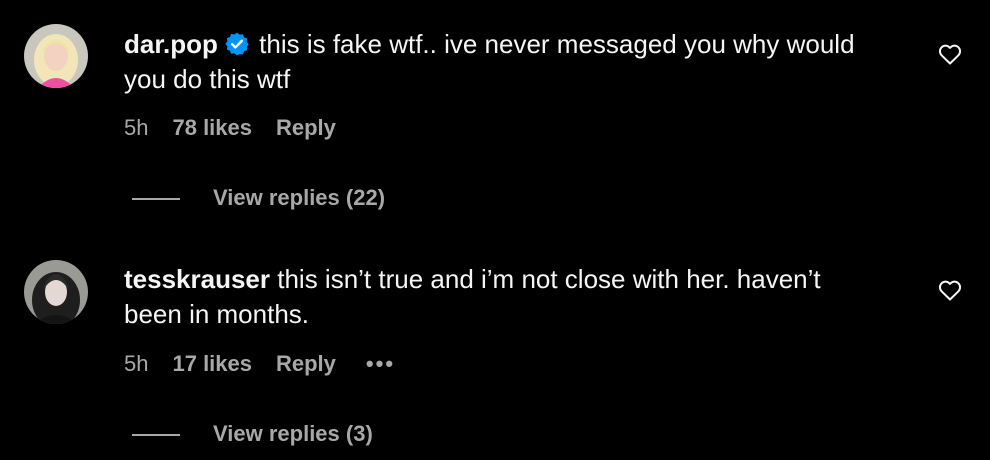  Describe the element at coordinates (293, 433) in the screenshot. I see `view-replies-label: View replies (3)` at that location.